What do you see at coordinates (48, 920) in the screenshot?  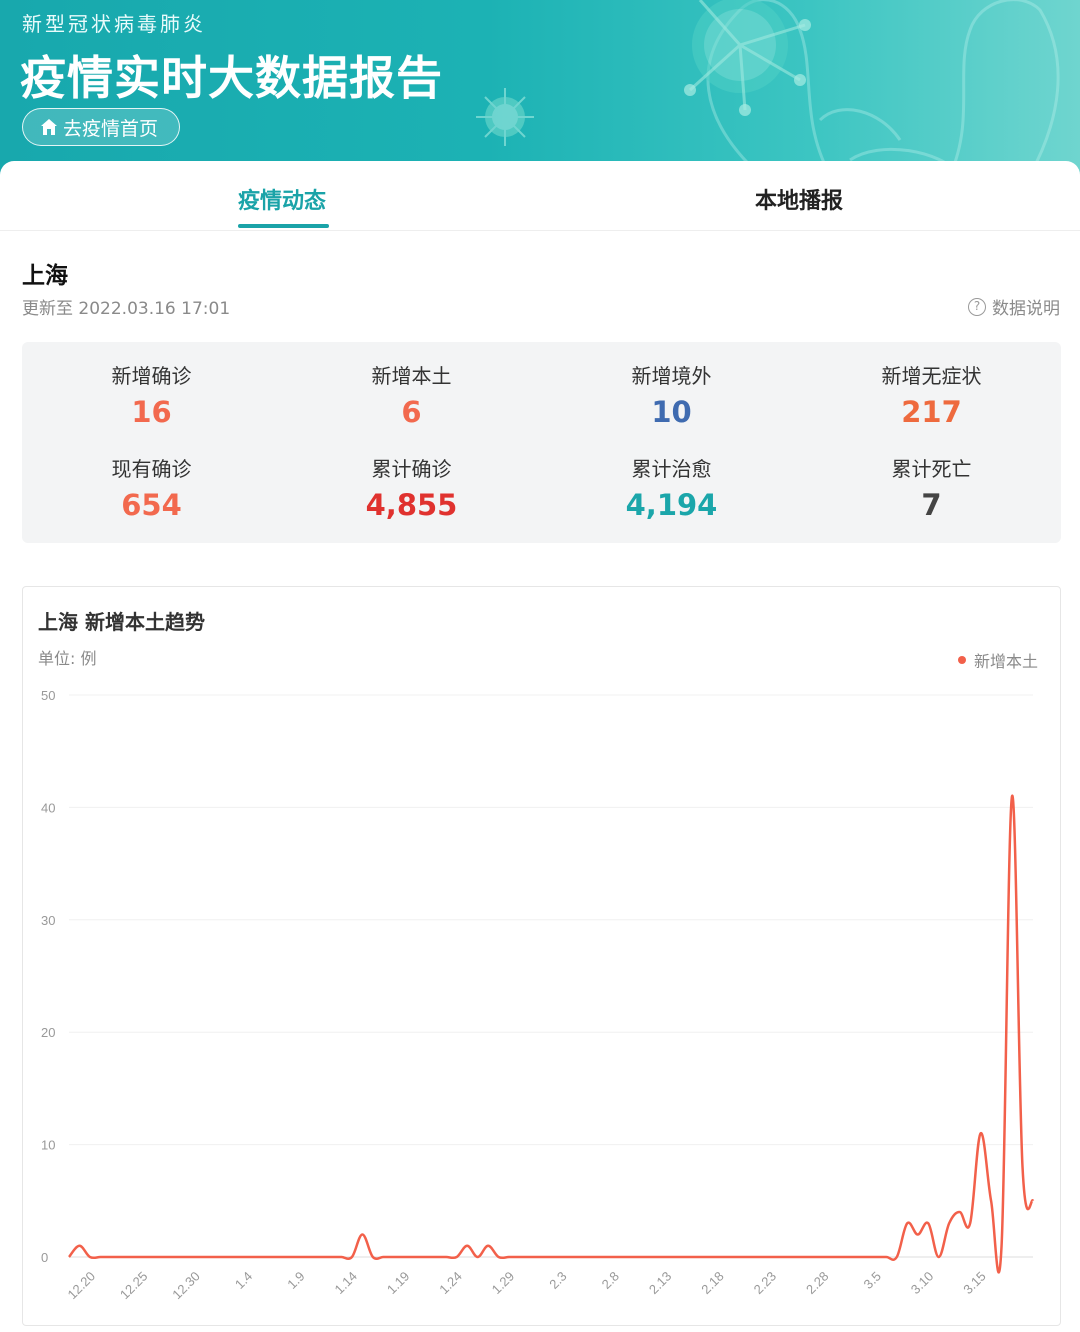 I see `y-tick-label: 30` at bounding box center [48, 920].